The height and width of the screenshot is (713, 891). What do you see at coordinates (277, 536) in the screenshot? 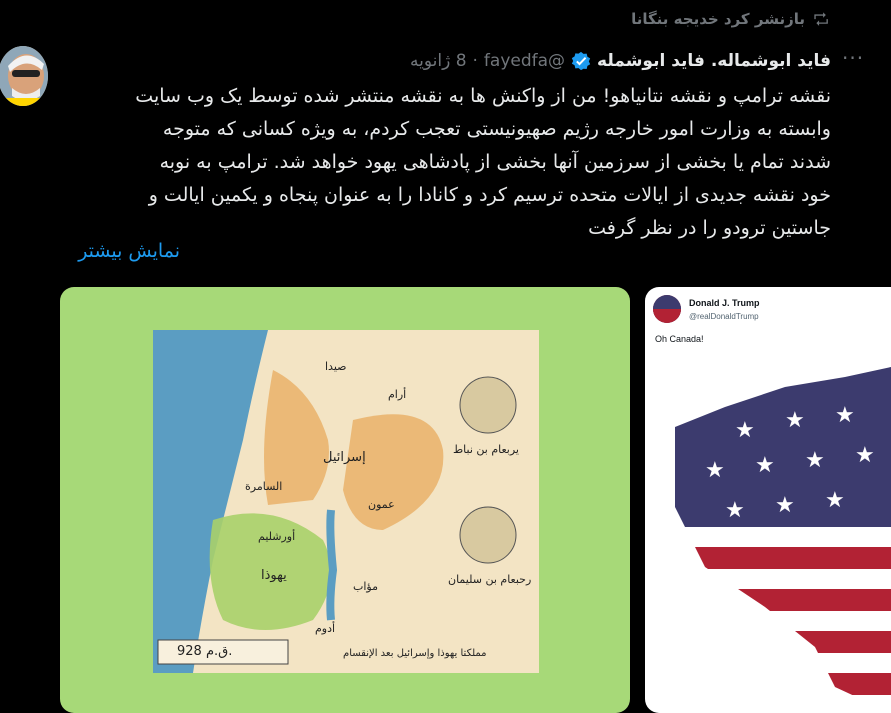
I see `map-label-jerusalem: أورشليم` at bounding box center [277, 536].